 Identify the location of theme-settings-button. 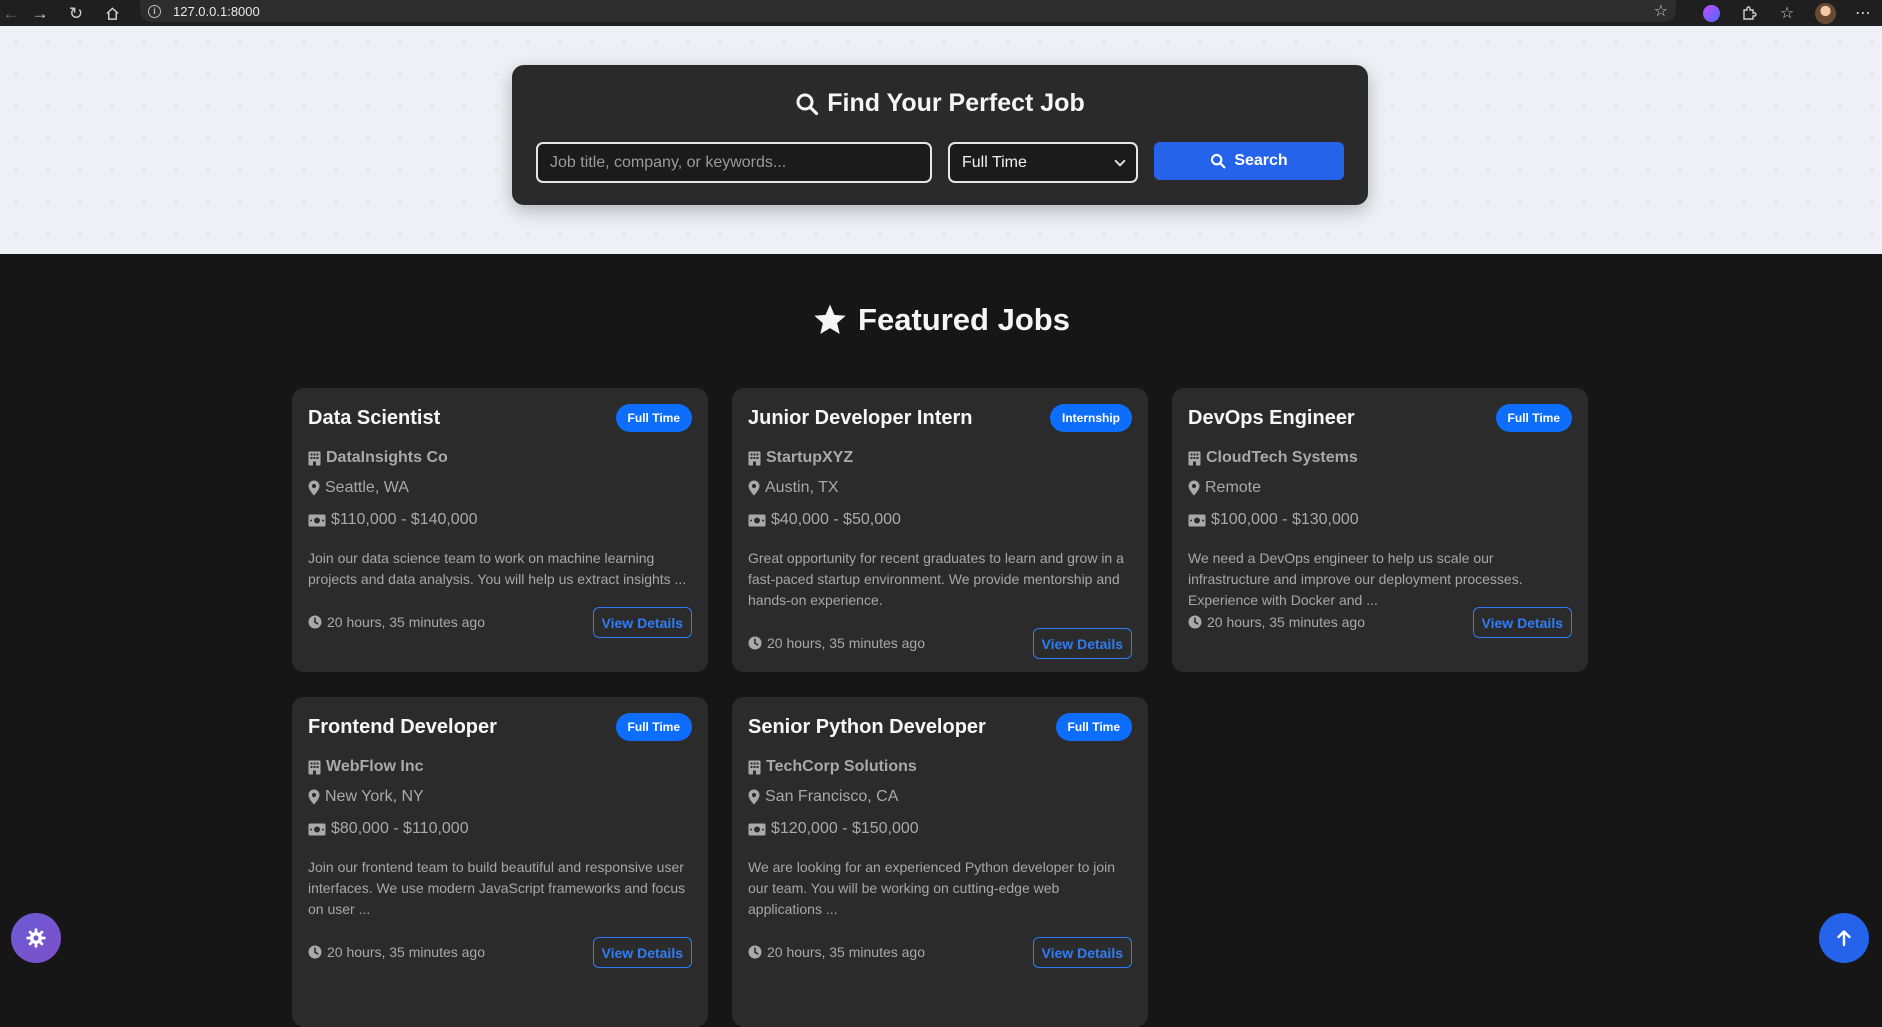
(36, 938).